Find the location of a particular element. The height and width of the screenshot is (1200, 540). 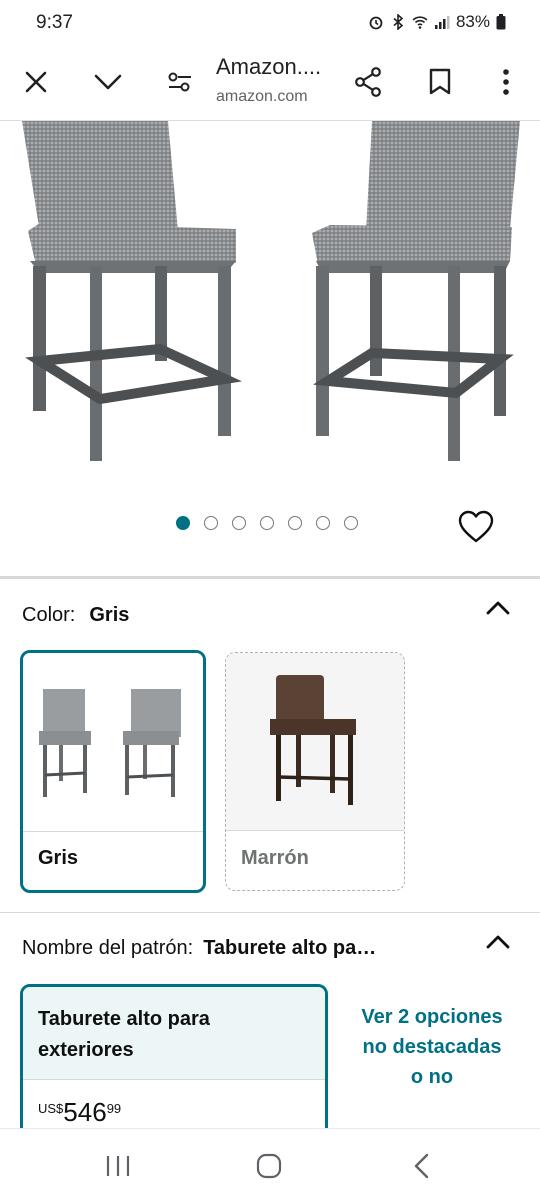

back-icon is located at coordinates (421, 1166).